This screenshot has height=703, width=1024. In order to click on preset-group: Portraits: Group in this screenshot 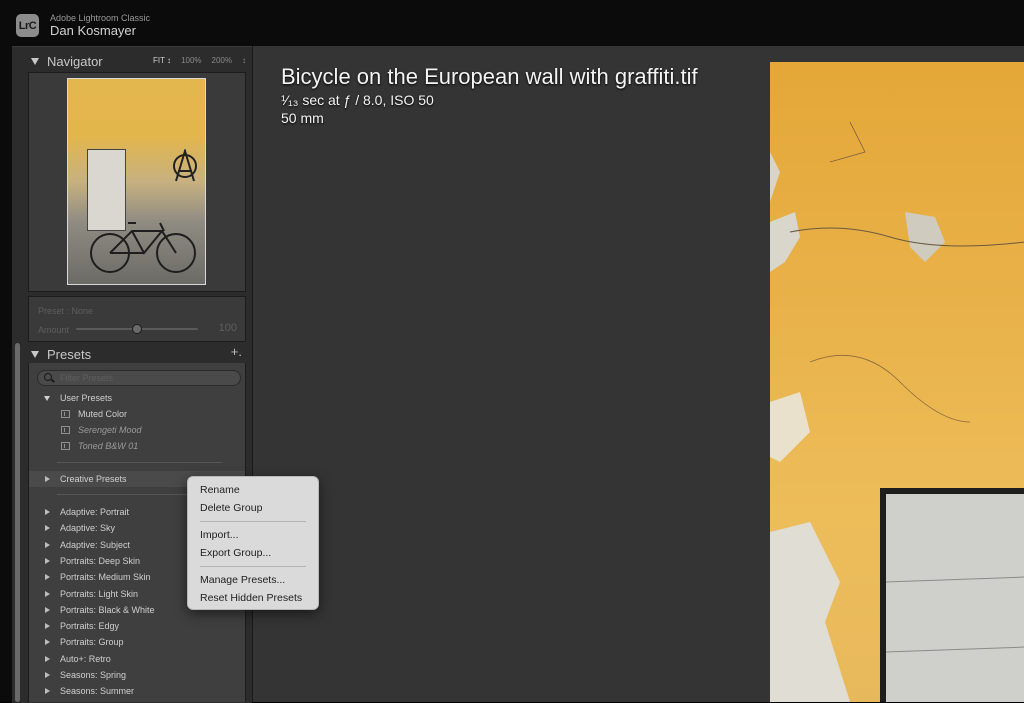, I will do `click(137, 642)`.